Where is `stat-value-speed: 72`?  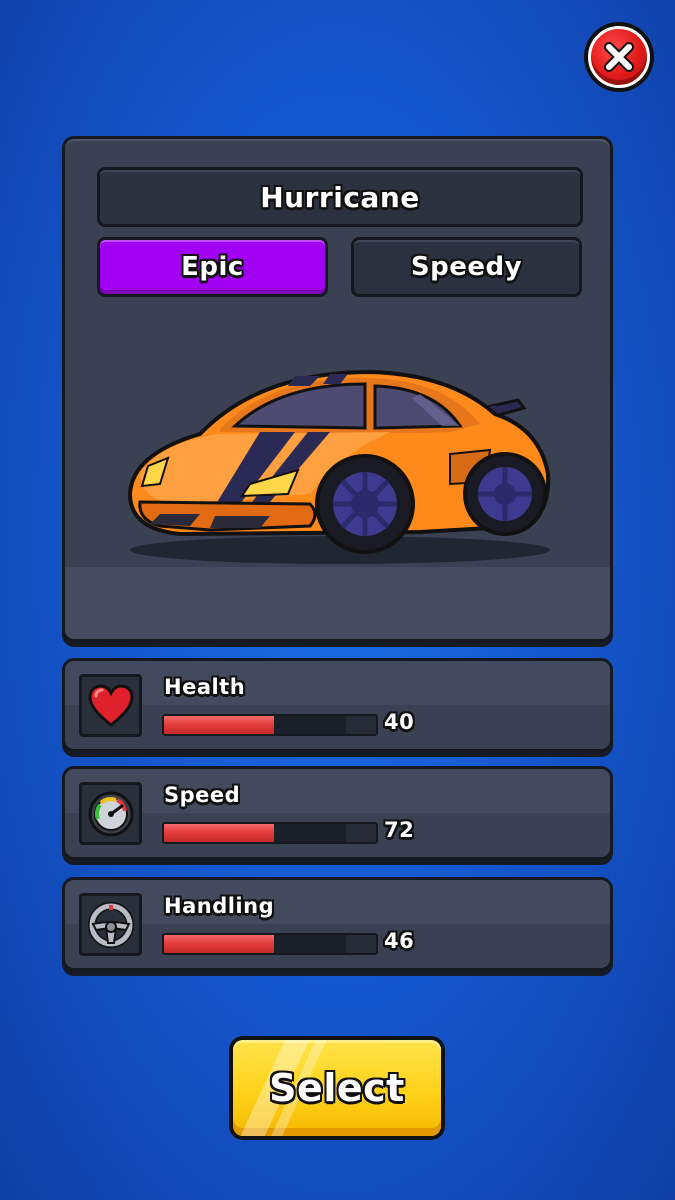 stat-value-speed: 72 is located at coordinates (399, 830).